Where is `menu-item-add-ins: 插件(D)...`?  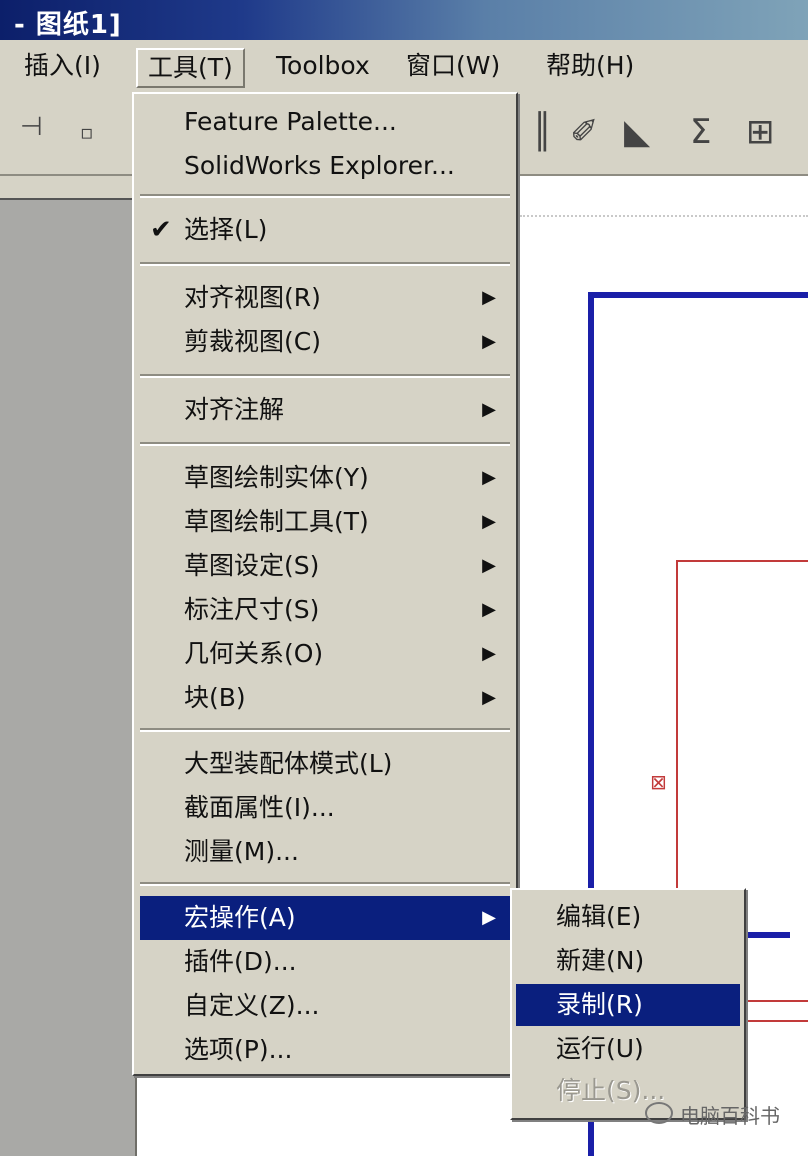 menu-item-add-ins: 插件(D)... is located at coordinates (325, 962).